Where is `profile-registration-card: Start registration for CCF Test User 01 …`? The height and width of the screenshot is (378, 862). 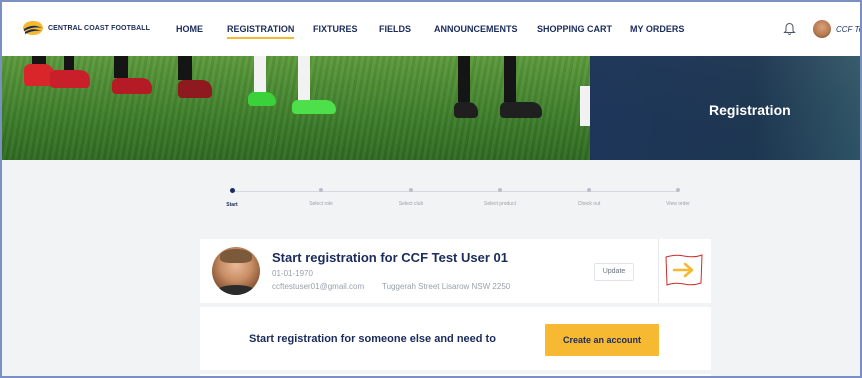 profile-registration-card: Start registration for CCF Test User 01 … is located at coordinates (455, 271).